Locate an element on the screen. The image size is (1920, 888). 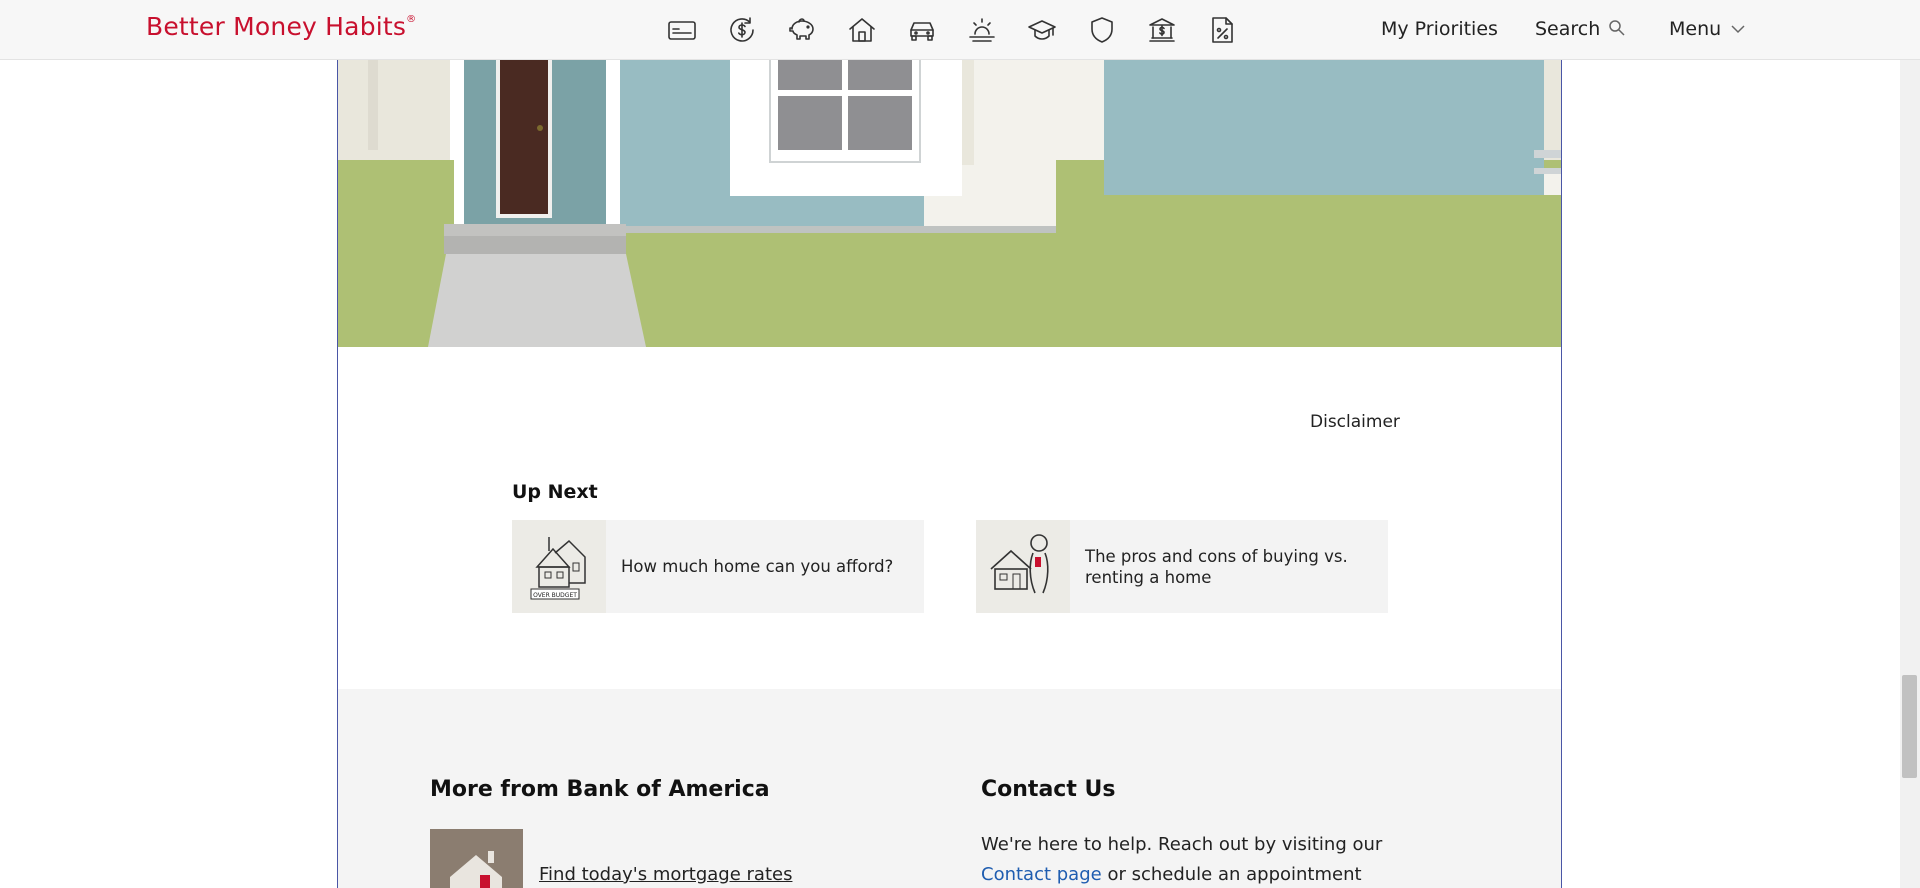
disclaimer-link: Disclaimer is located at coordinates (1355, 422).